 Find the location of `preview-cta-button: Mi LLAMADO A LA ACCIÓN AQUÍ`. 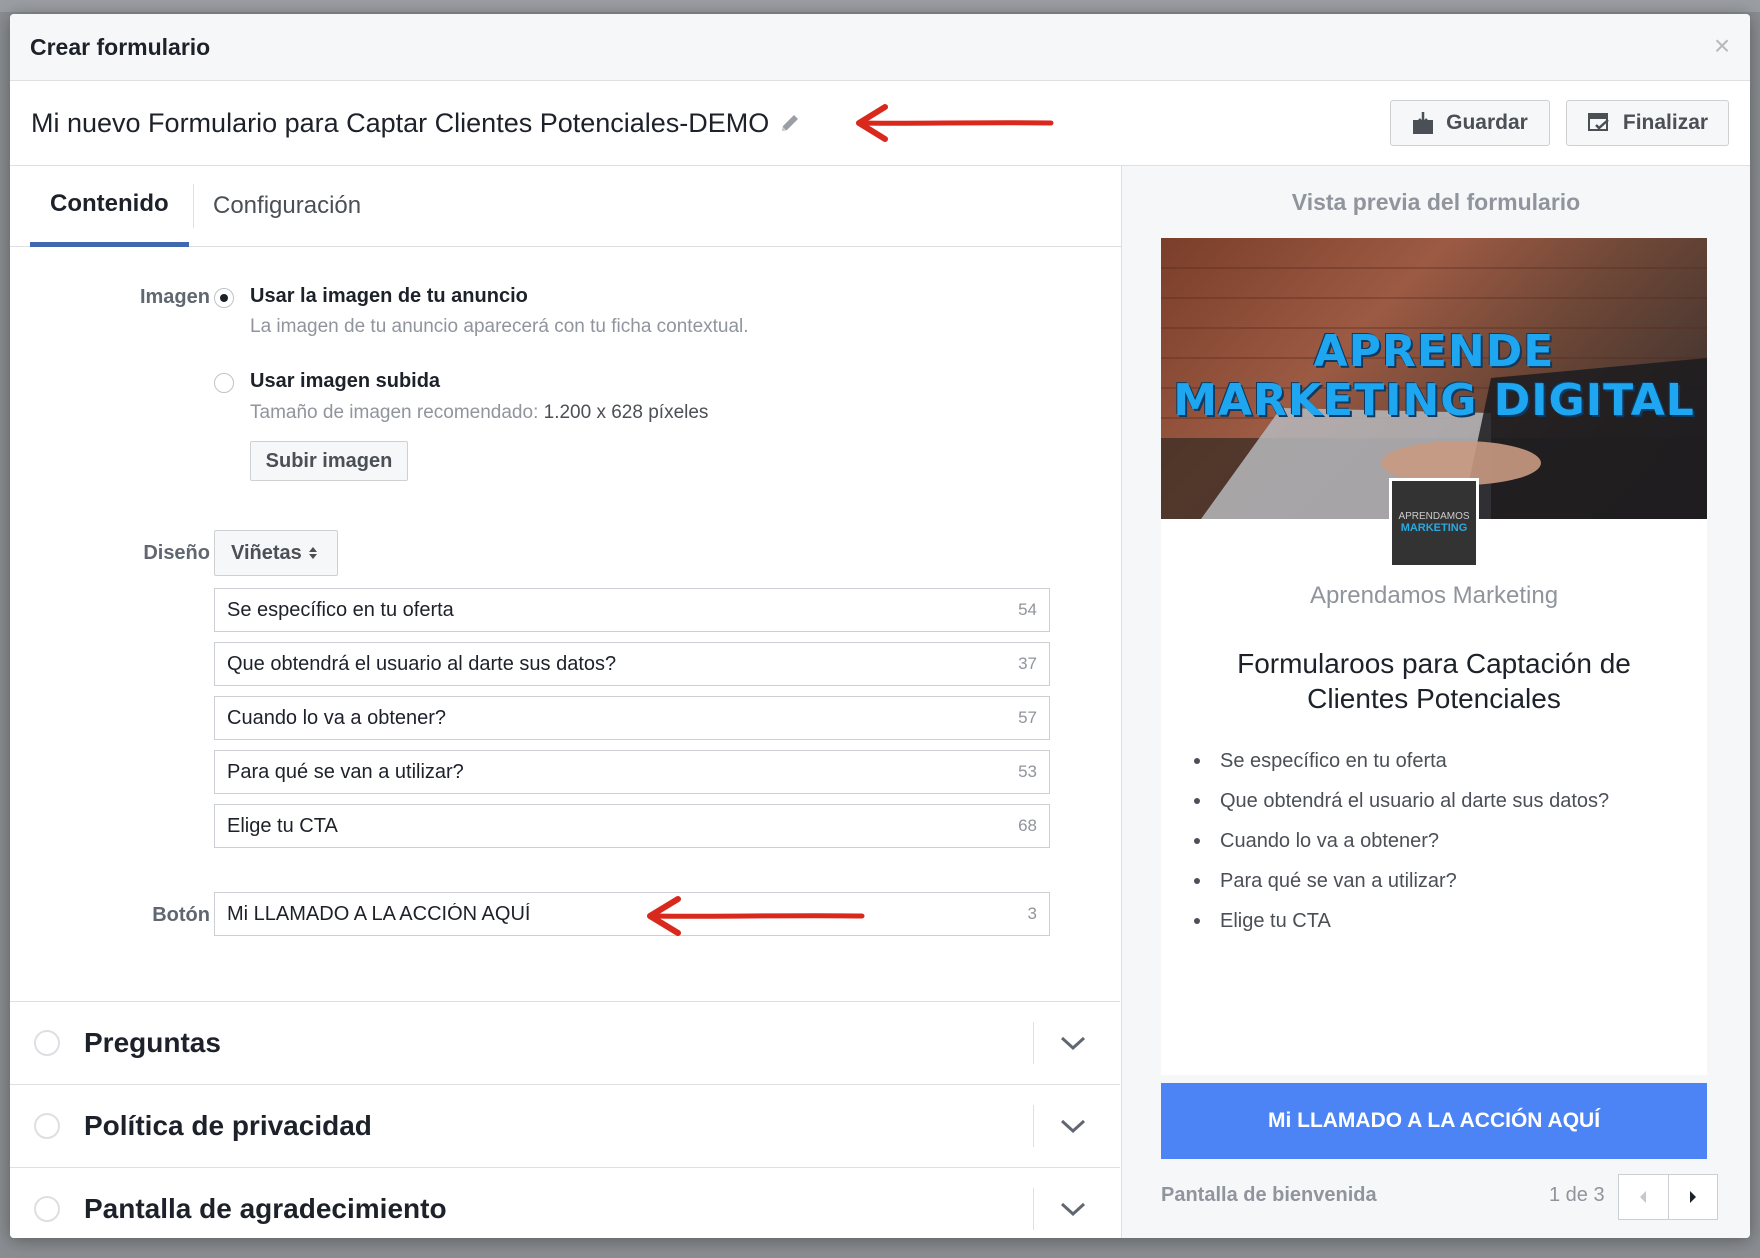

preview-cta-button: Mi LLAMADO A LA ACCIÓN AQUÍ is located at coordinates (1434, 1121).